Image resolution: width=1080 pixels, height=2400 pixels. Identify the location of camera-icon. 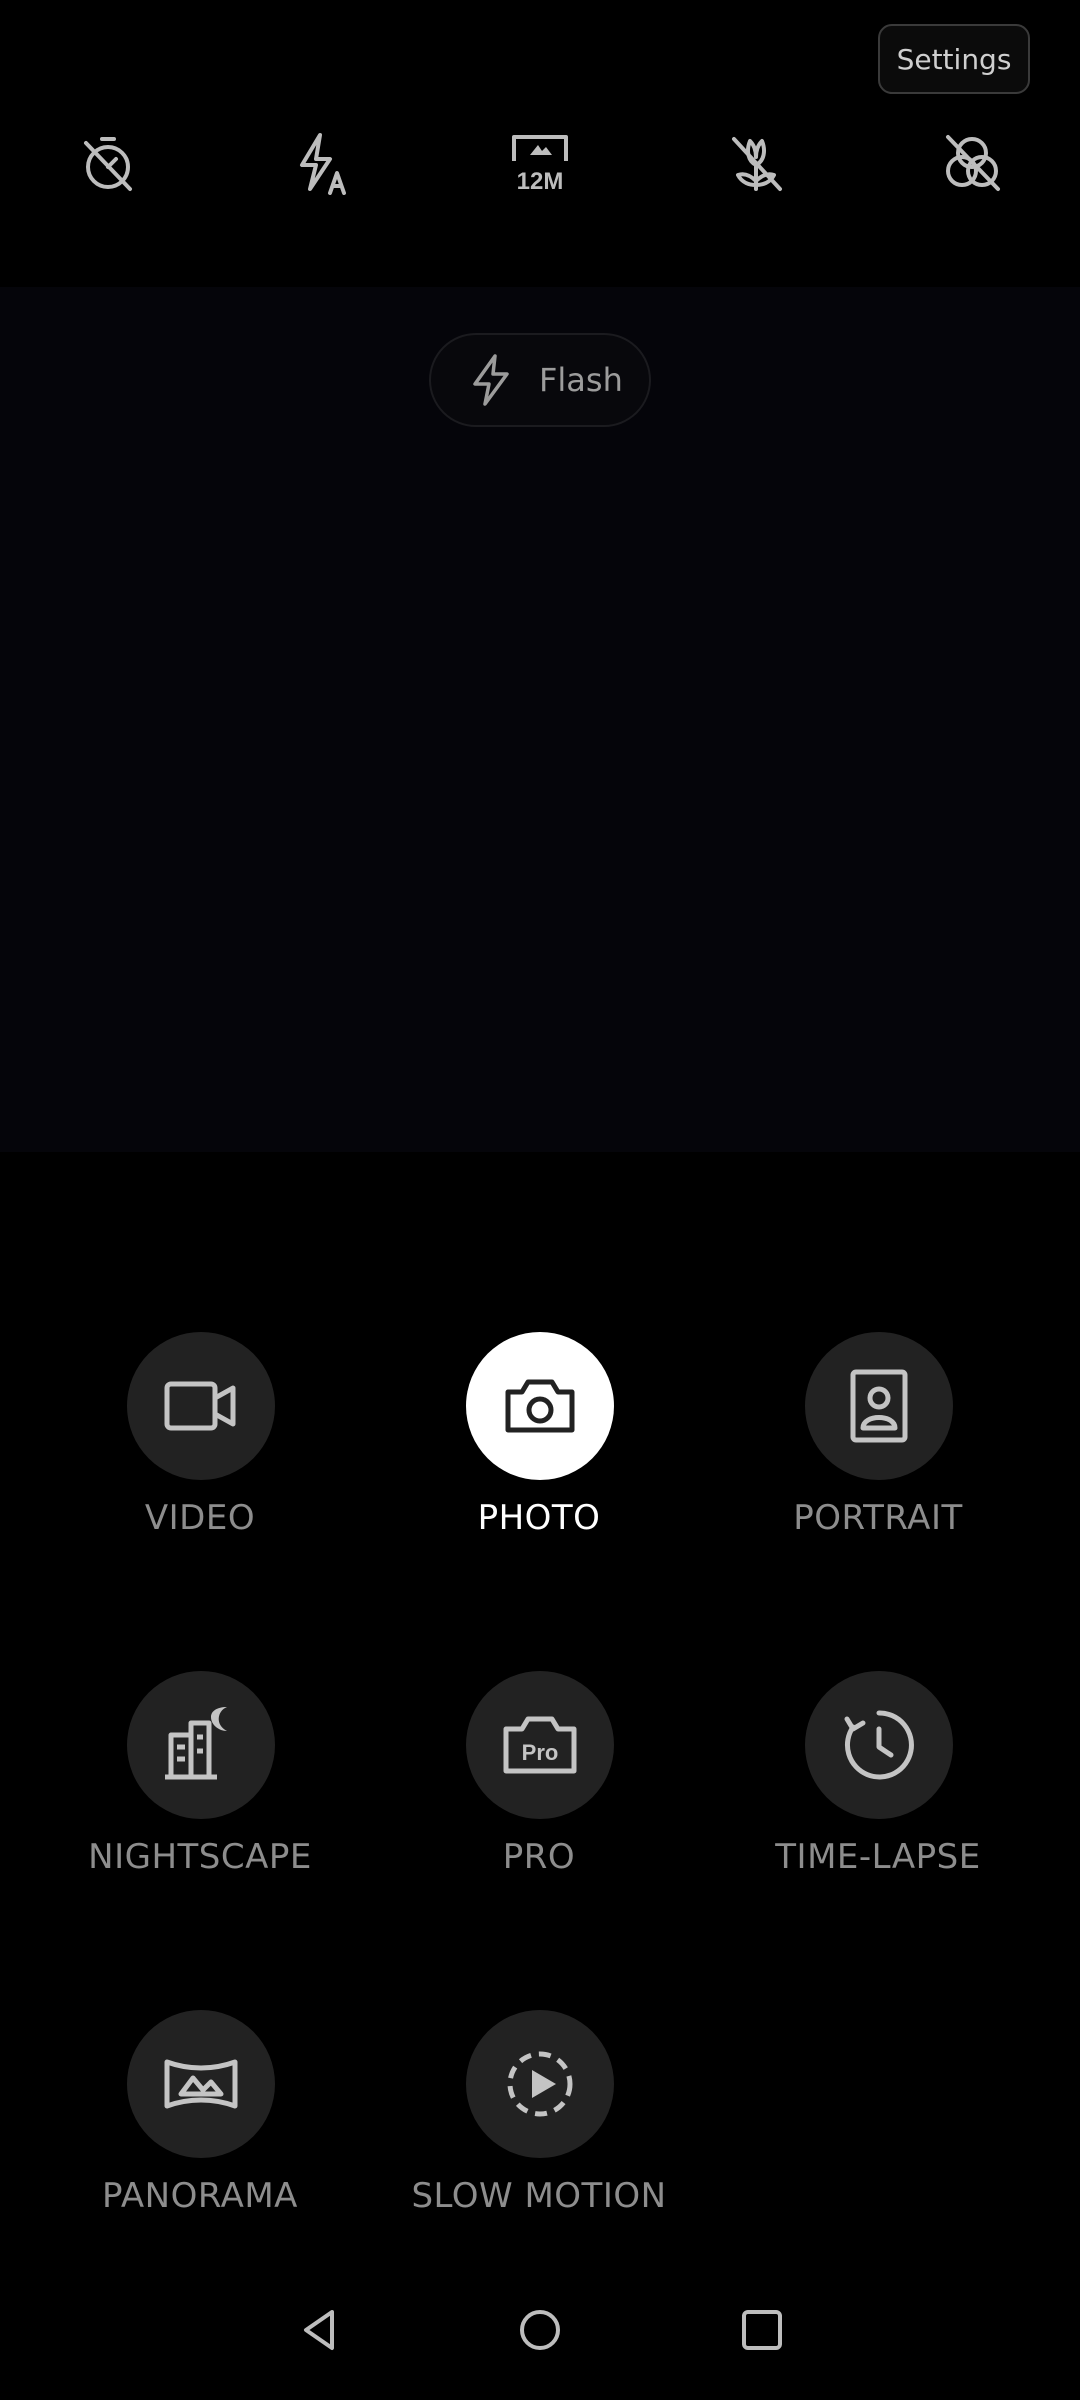
(540, 1406).